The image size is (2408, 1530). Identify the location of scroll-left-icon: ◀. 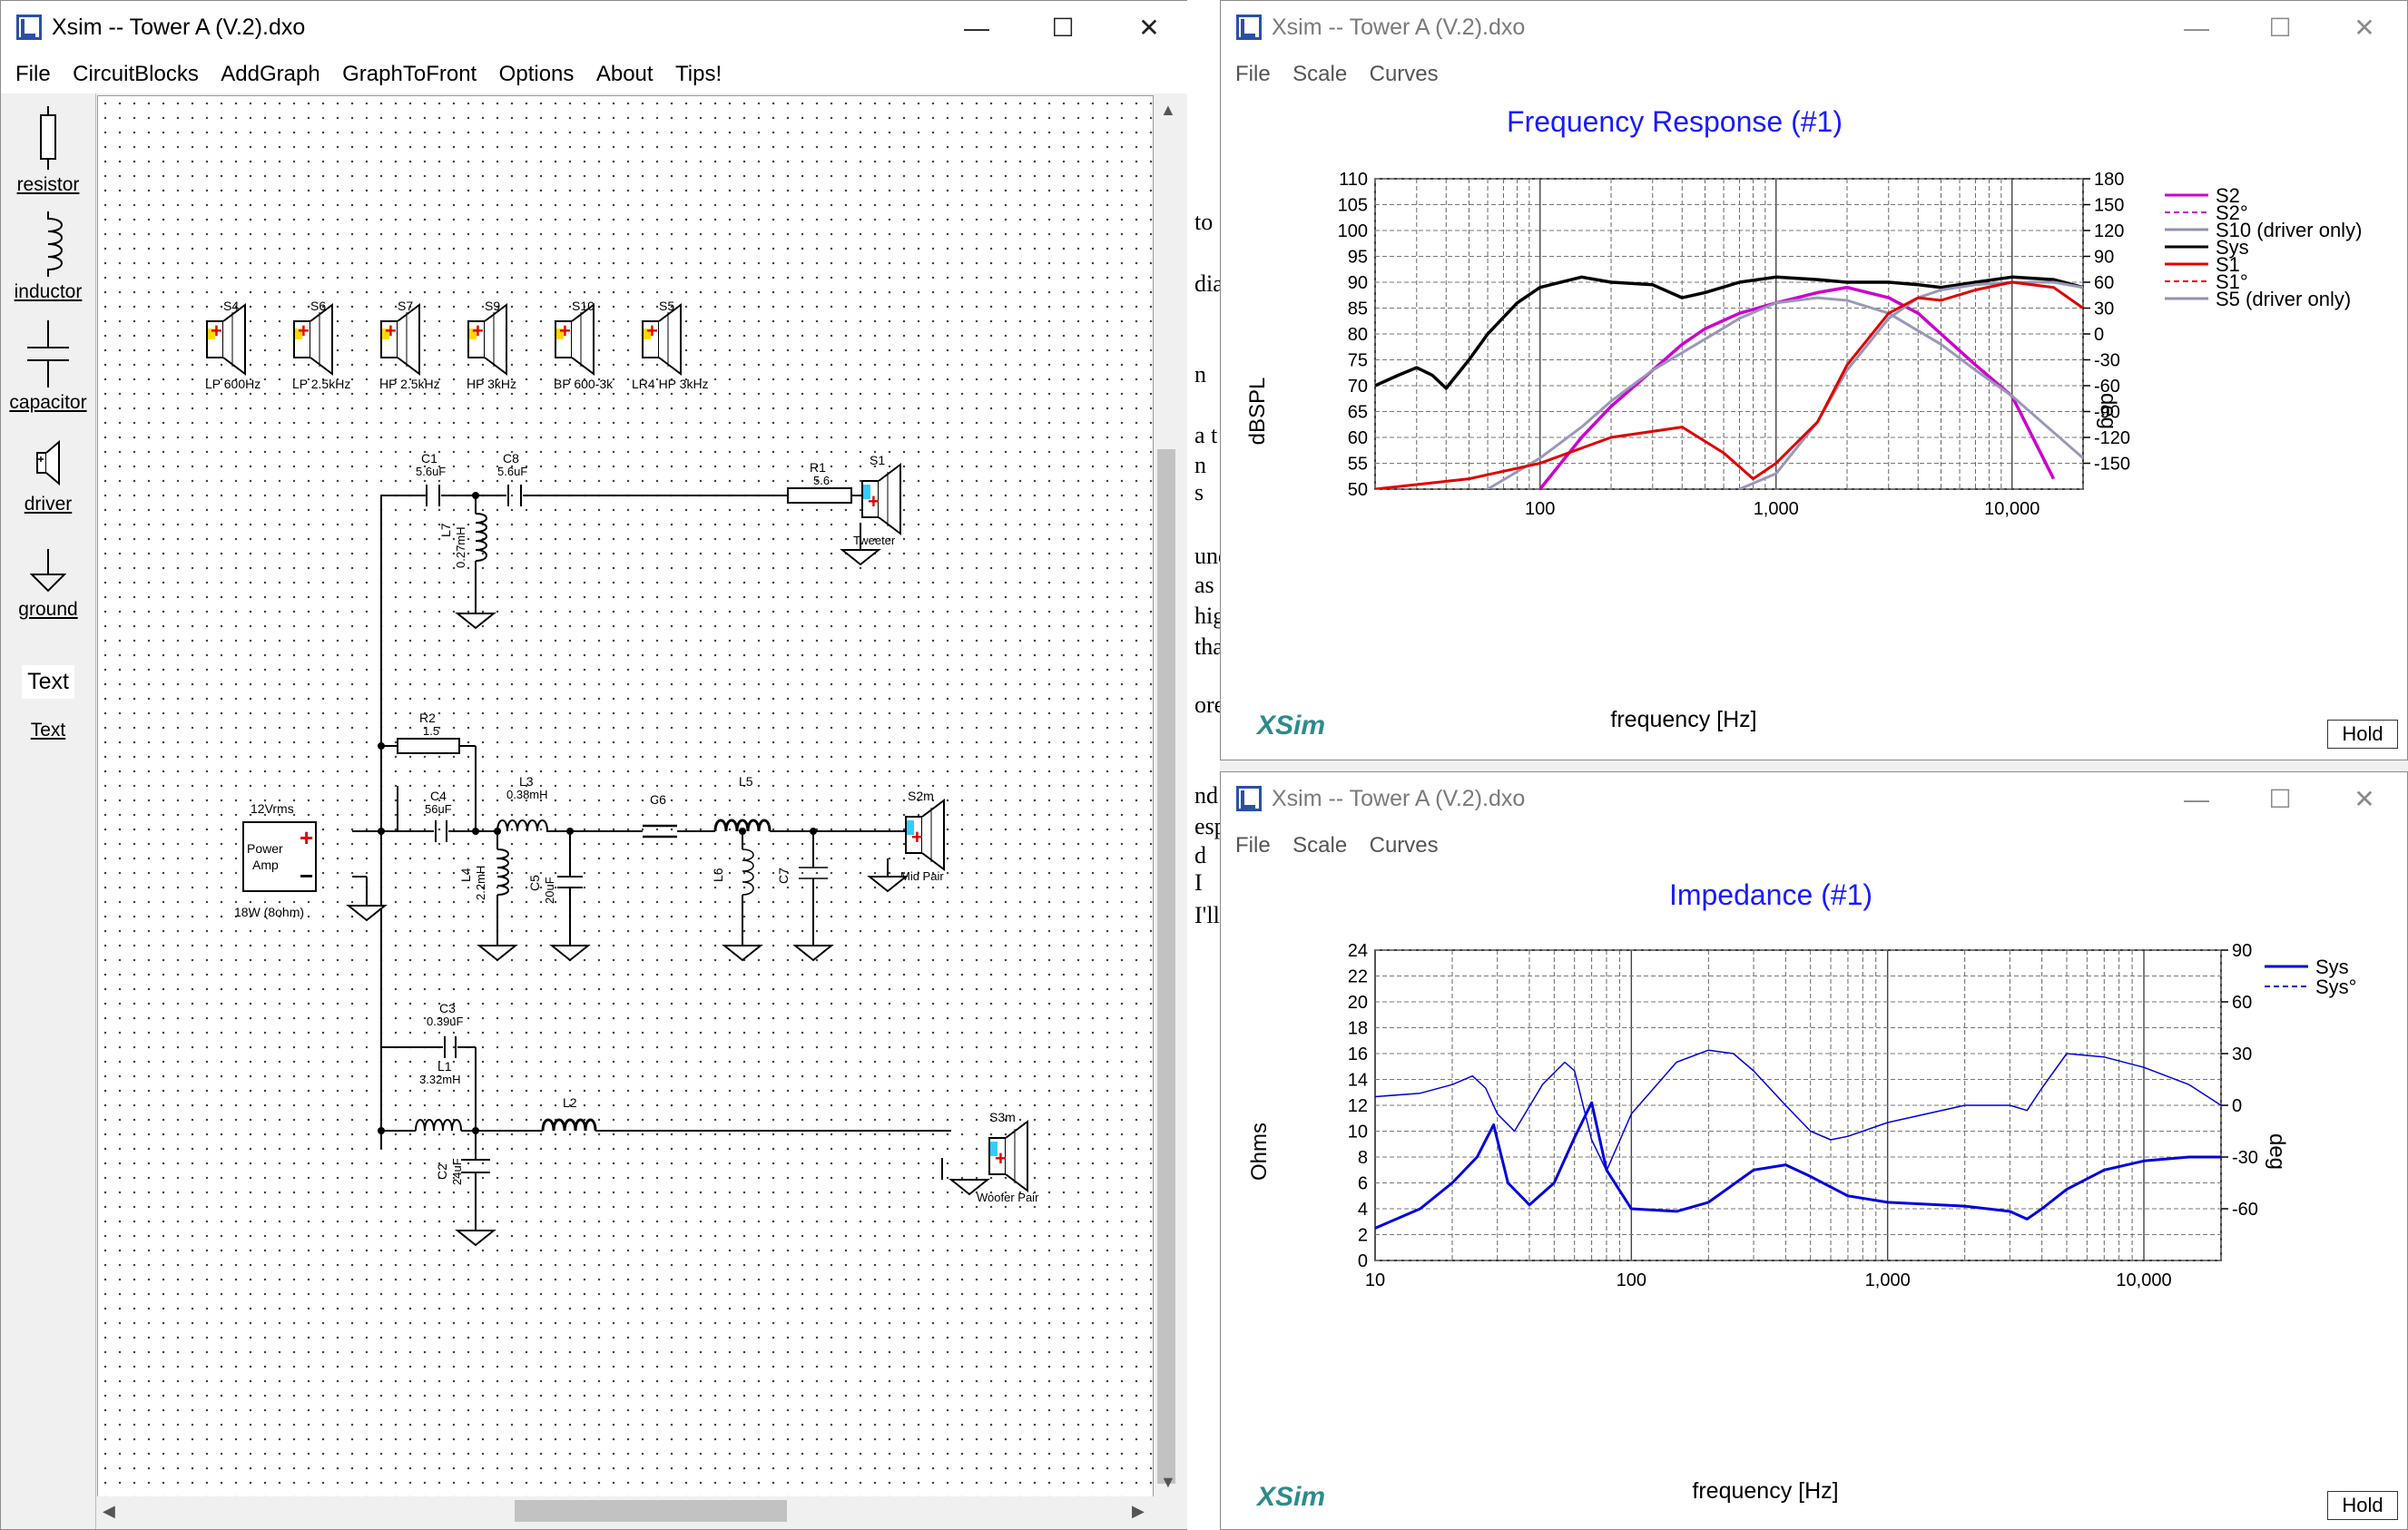
(109, 1511).